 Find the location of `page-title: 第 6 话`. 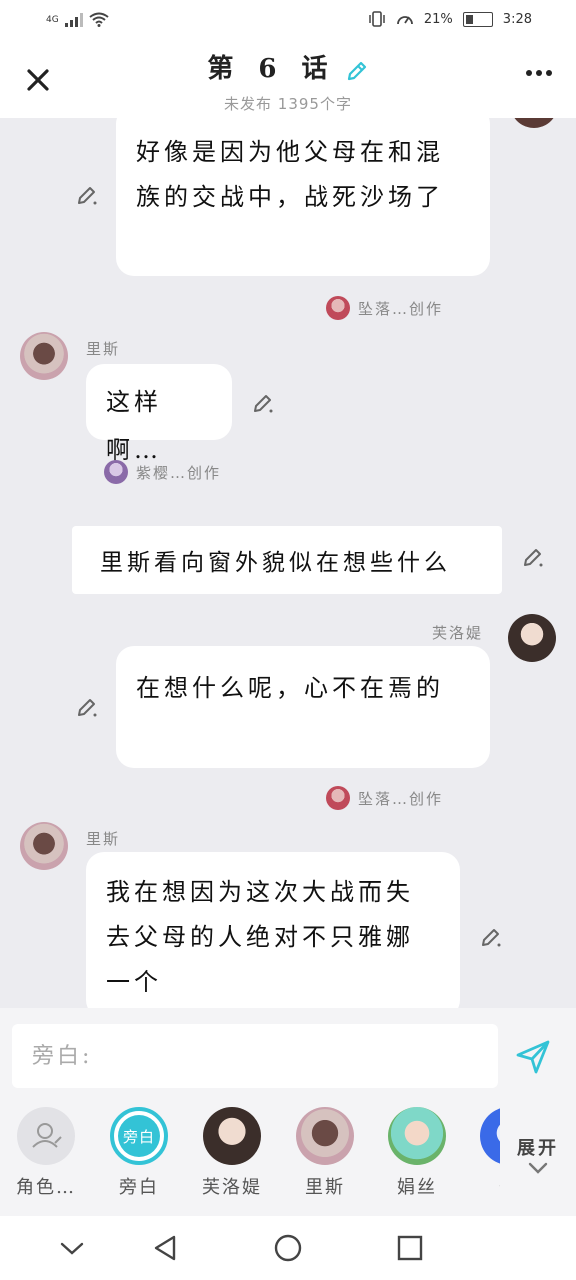

page-title: 第 6 话 is located at coordinates (271, 69).